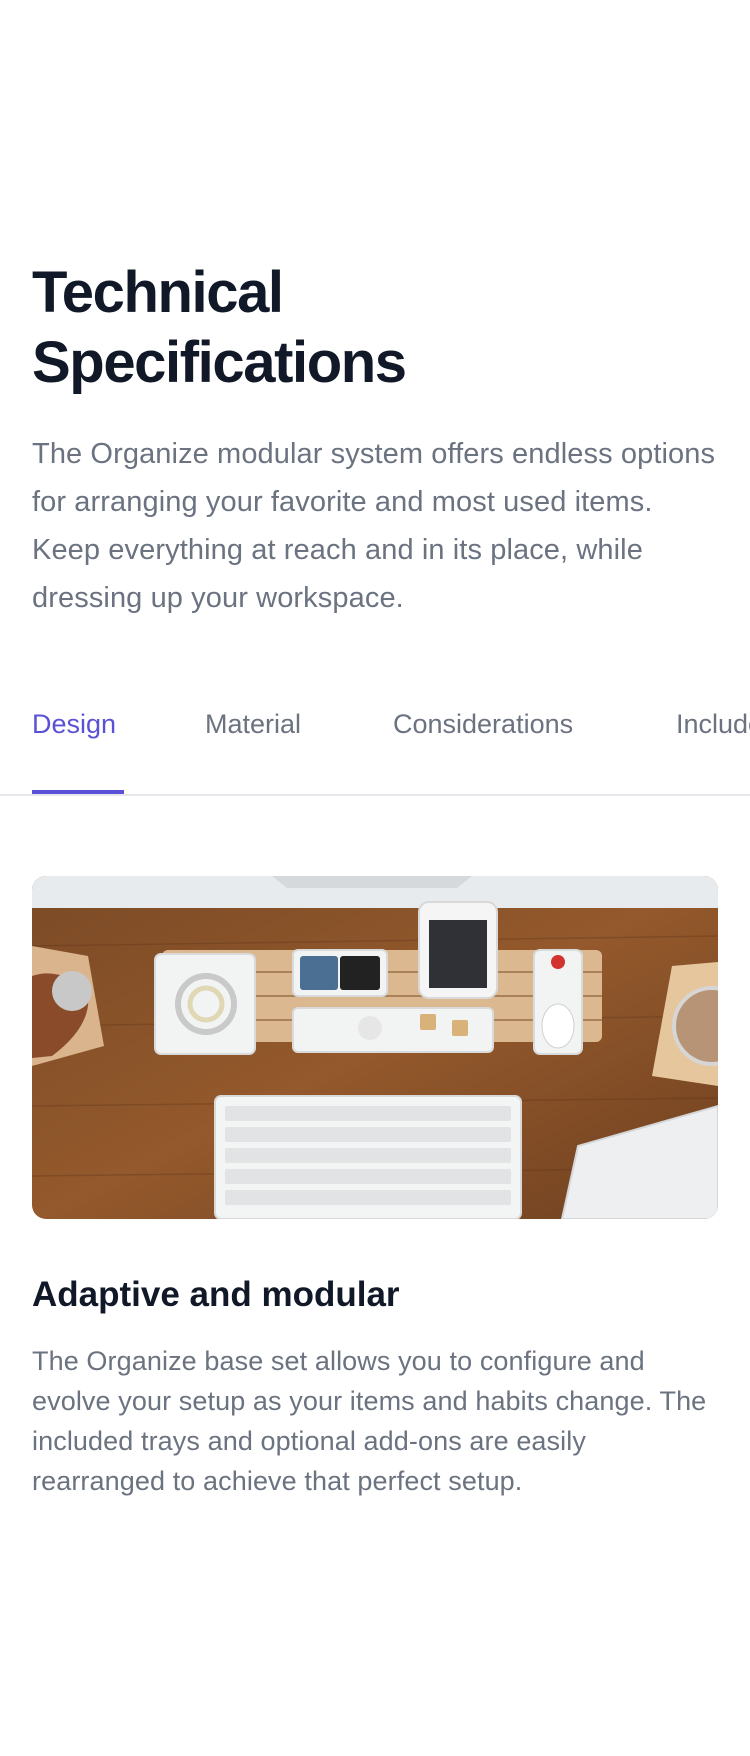 This screenshot has height=1756, width=750. I want to click on feature-title: Adaptive and modular, so click(216, 1294).